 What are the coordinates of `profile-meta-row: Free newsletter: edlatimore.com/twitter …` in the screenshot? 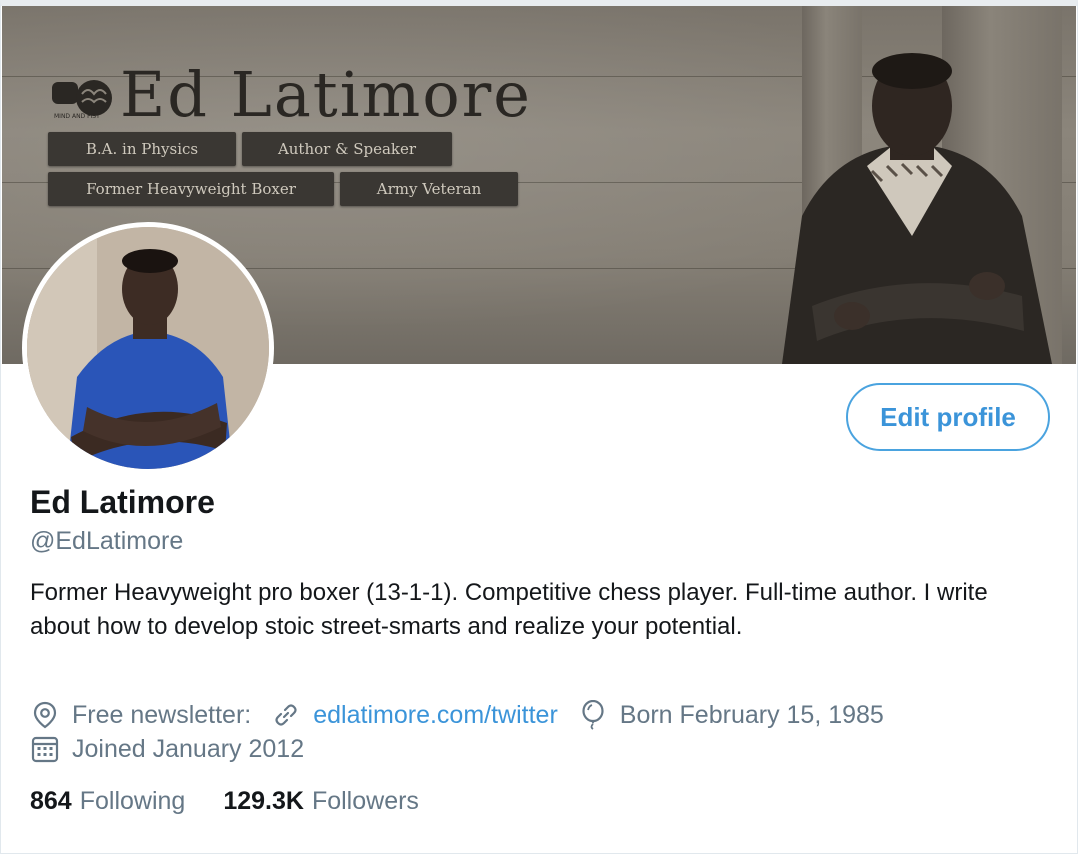 It's located at (467, 715).